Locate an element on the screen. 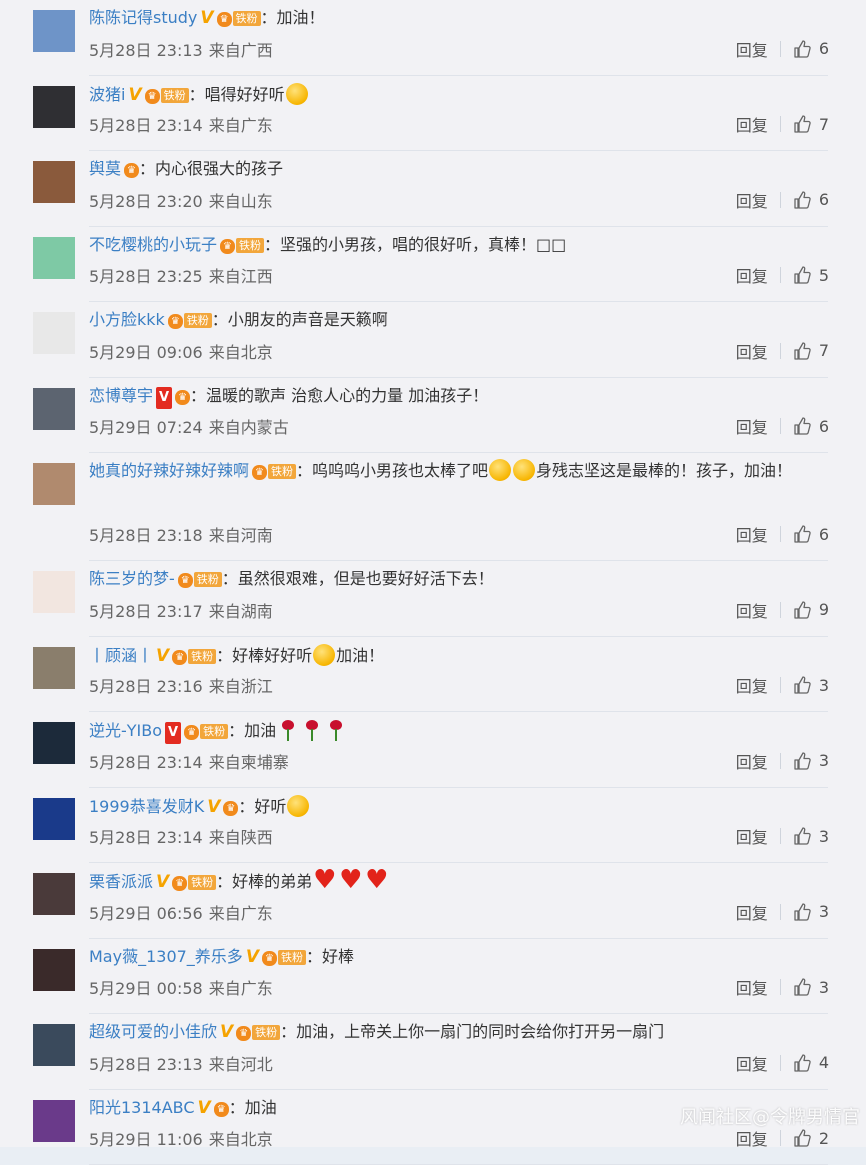 Image resolution: width=866 pixels, height=1165 pixels. username-link: 栗香派派 is located at coordinates (121, 881).